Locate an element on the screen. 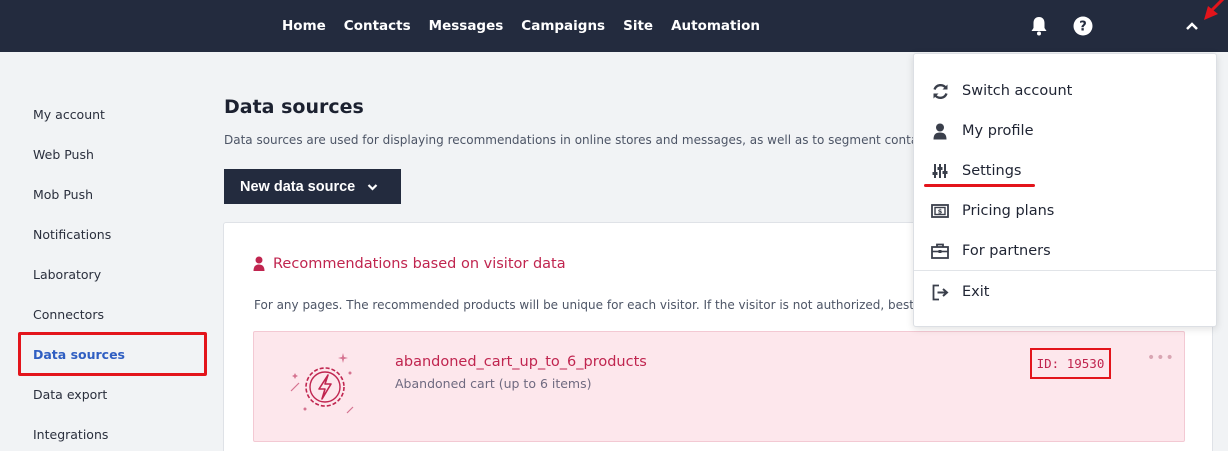 This screenshot has width=1228, height=451. switch-account-icon is located at coordinates (940, 91).